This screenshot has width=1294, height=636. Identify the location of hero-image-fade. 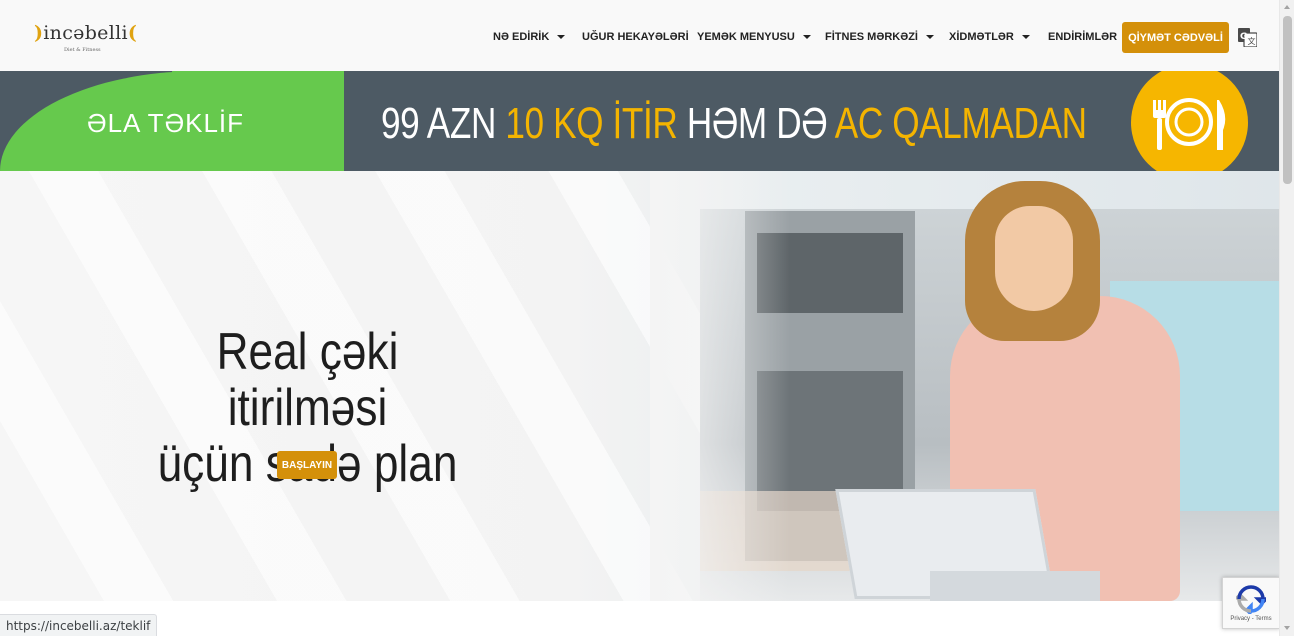
(720, 386).